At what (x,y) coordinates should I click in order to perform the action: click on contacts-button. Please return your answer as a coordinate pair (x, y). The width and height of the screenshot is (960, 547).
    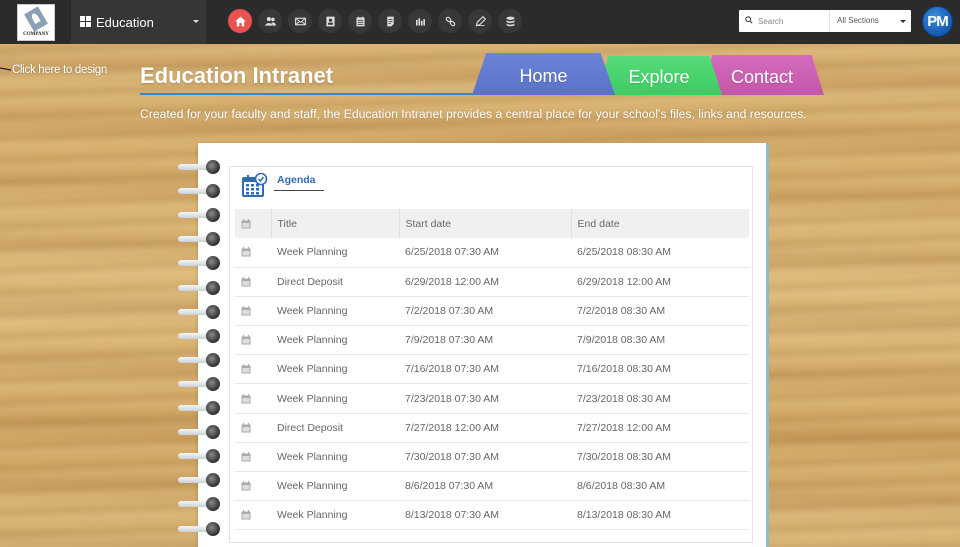
    Looking at the image, I should click on (330, 21).